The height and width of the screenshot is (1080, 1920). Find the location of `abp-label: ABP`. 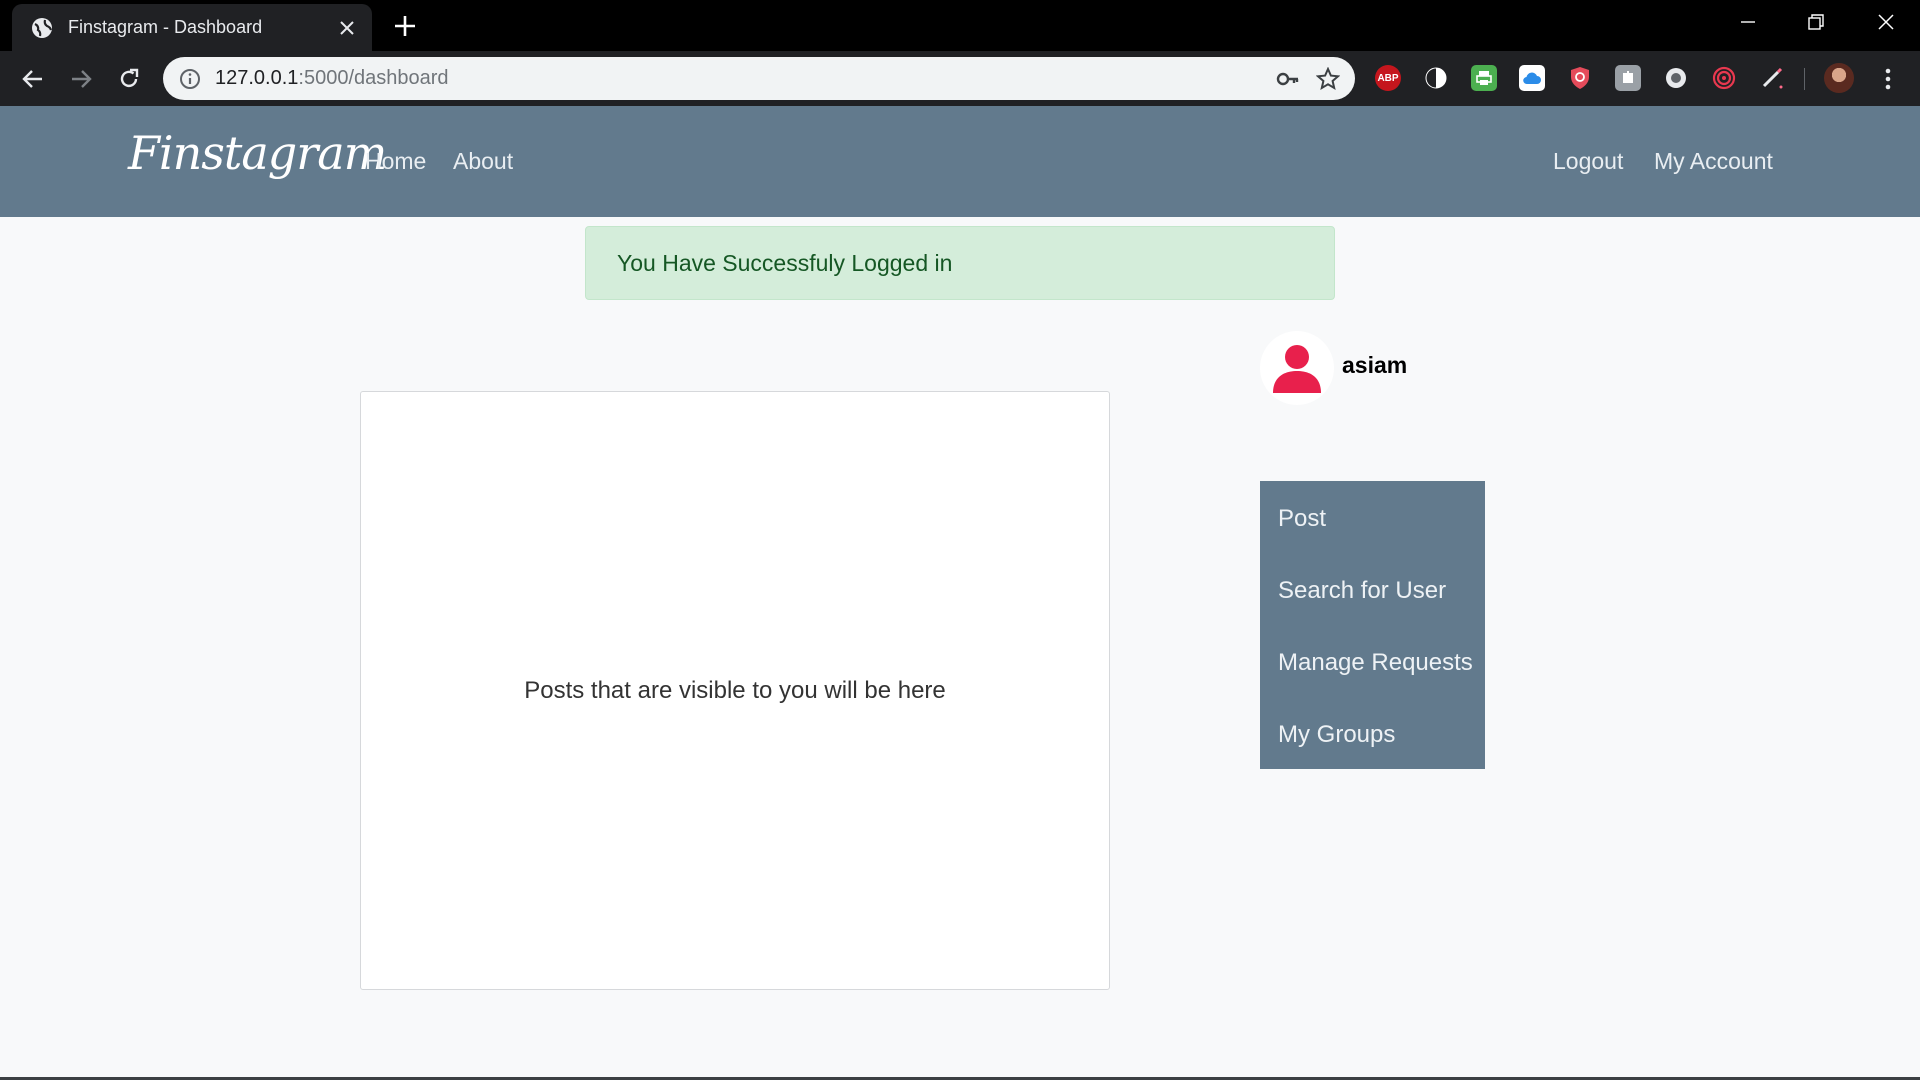

abp-label: ABP is located at coordinates (1388, 78).